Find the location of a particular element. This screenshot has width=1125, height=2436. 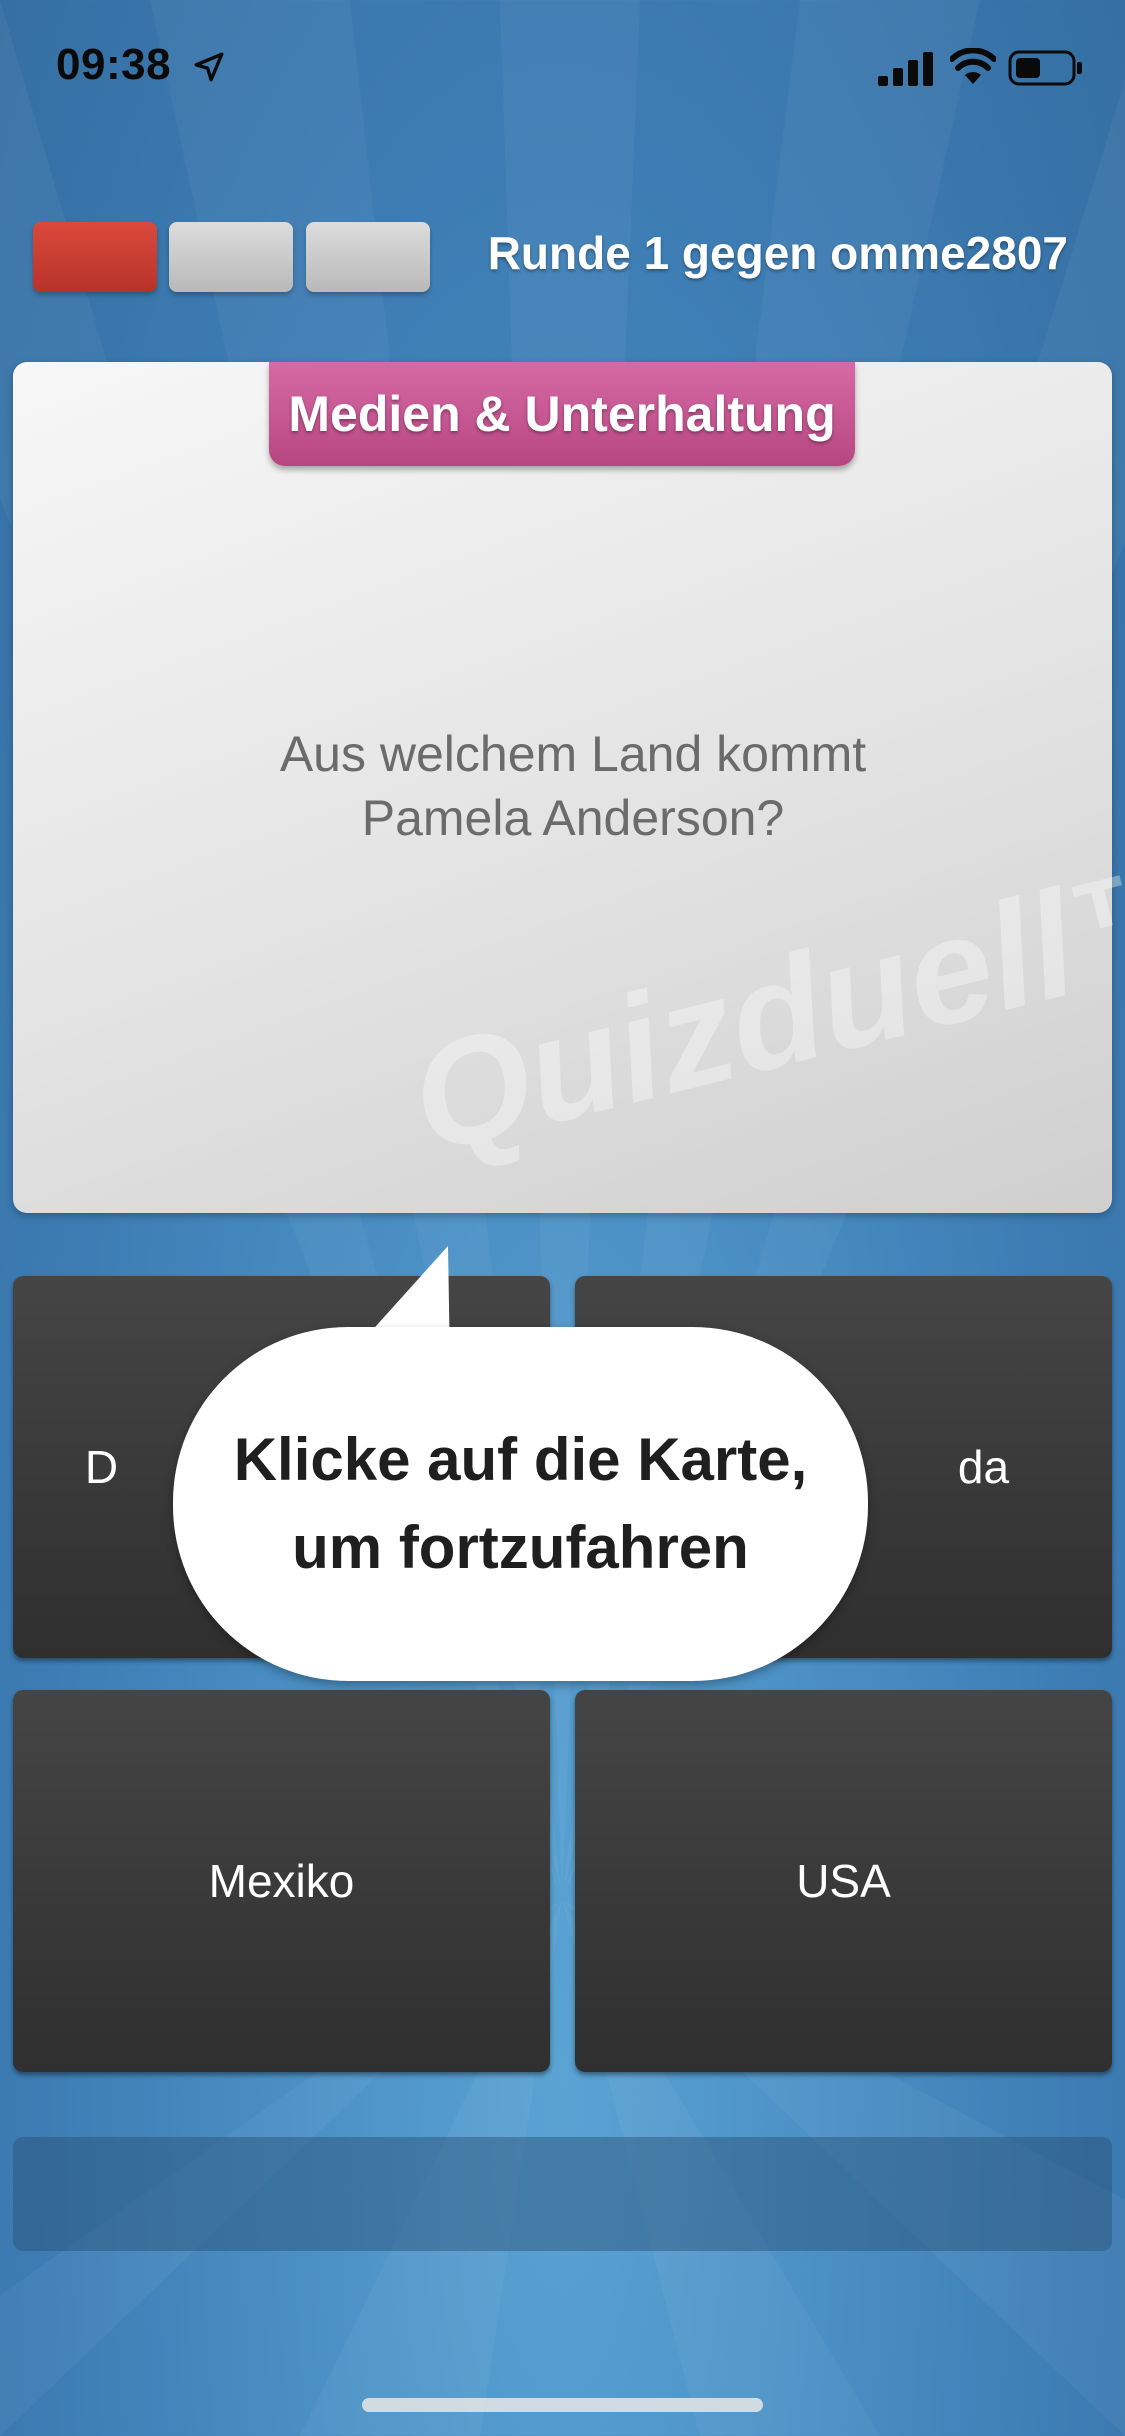

answer-label: D is located at coordinates (101, 1467).